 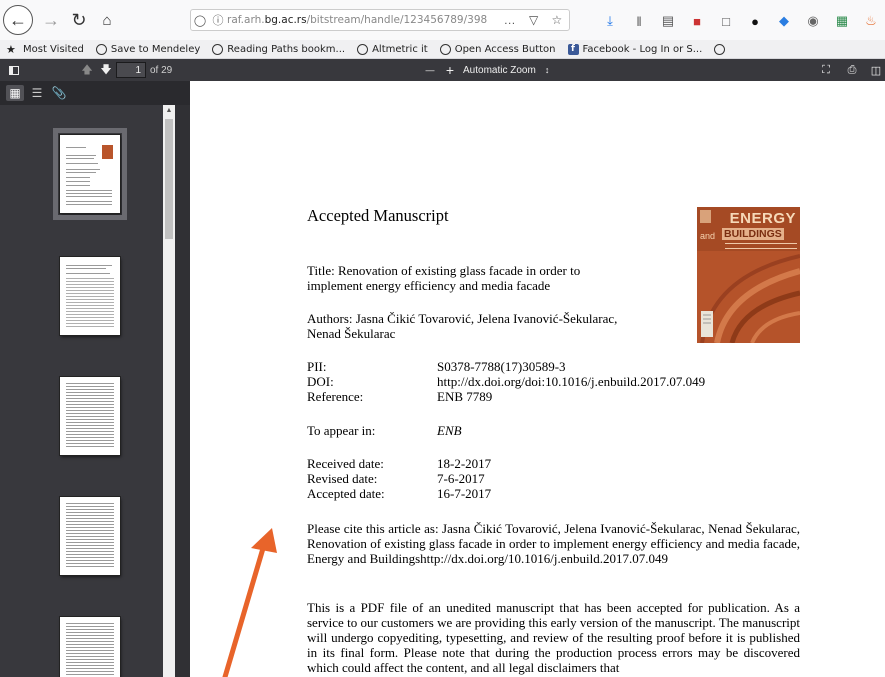 What do you see at coordinates (697, 21) in the screenshot?
I see `pdf-icon: ■` at bounding box center [697, 21].